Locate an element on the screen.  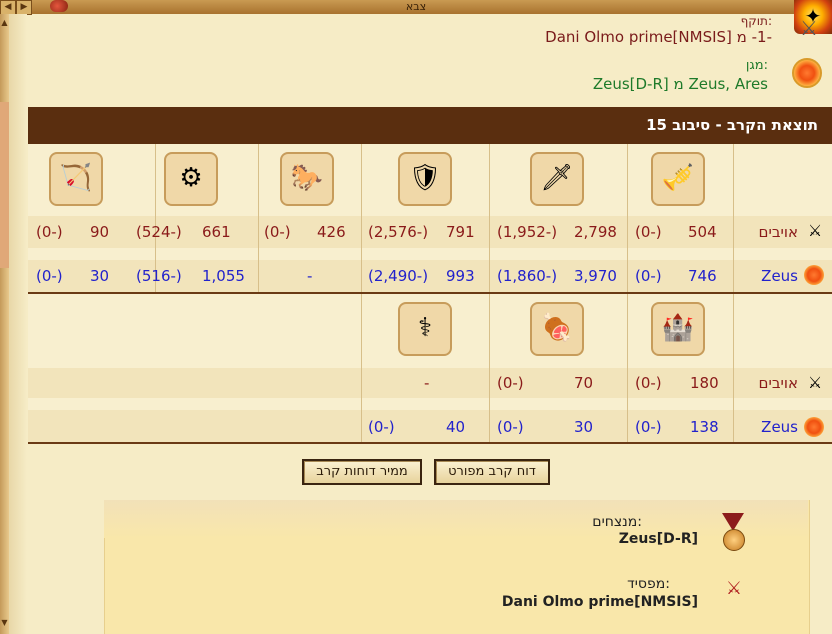
enemy-loss: (2,576-) is located at coordinates (398, 232).